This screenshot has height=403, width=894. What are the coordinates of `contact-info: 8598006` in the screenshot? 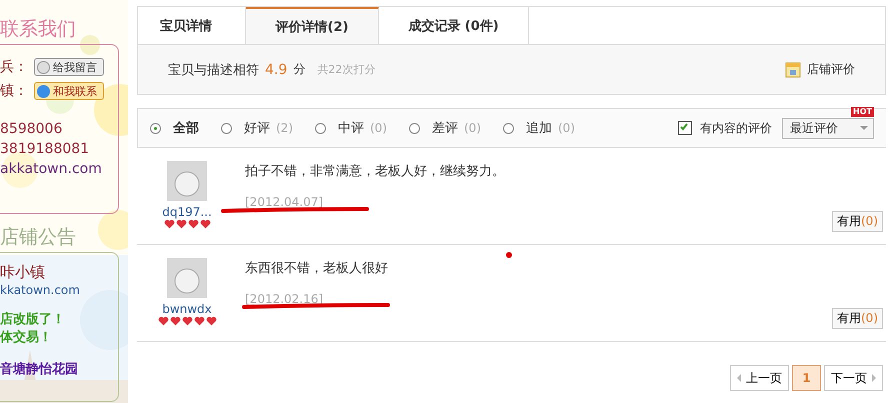 It's located at (32, 129).